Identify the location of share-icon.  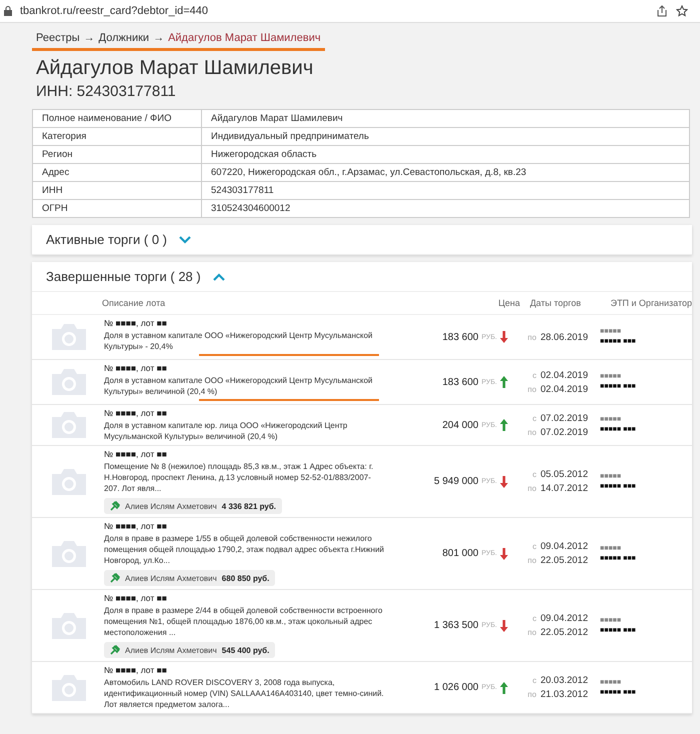
(662, 11).